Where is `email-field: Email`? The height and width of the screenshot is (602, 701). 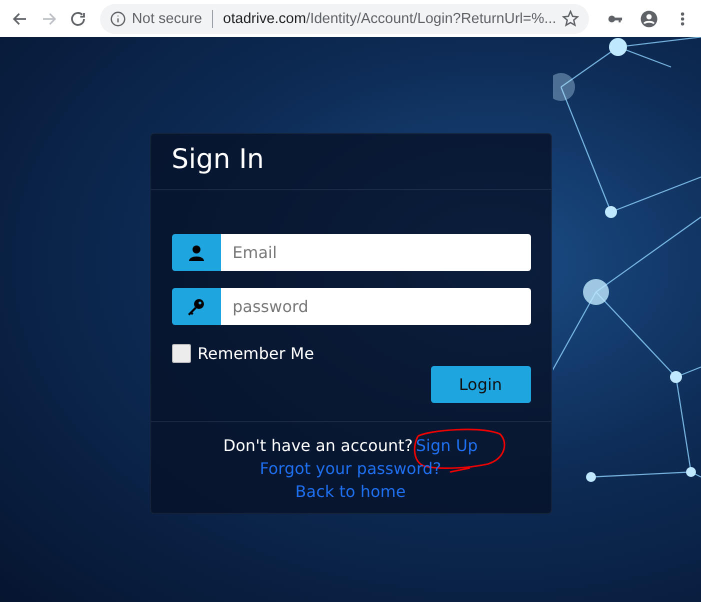 email-field: Email is located at coordinates (375, 252).